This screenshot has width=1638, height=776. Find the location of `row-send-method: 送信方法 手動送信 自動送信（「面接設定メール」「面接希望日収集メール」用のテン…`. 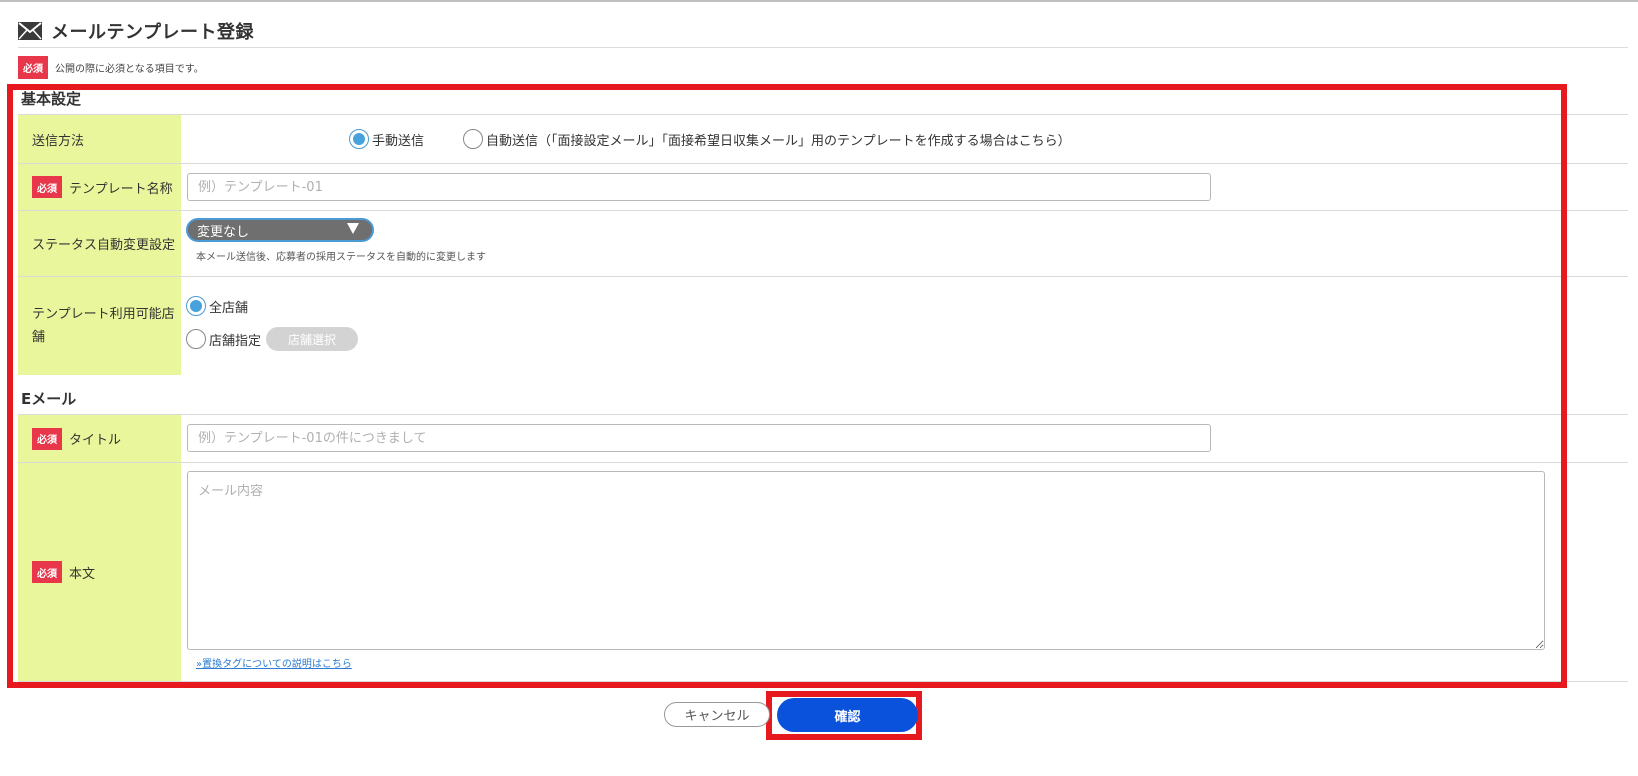

row-send-method: 送信方法 手動送信 自動送信（「面接設定メール」「面接希望日収集メール」用のテン… is located at coordinates (823, 138).